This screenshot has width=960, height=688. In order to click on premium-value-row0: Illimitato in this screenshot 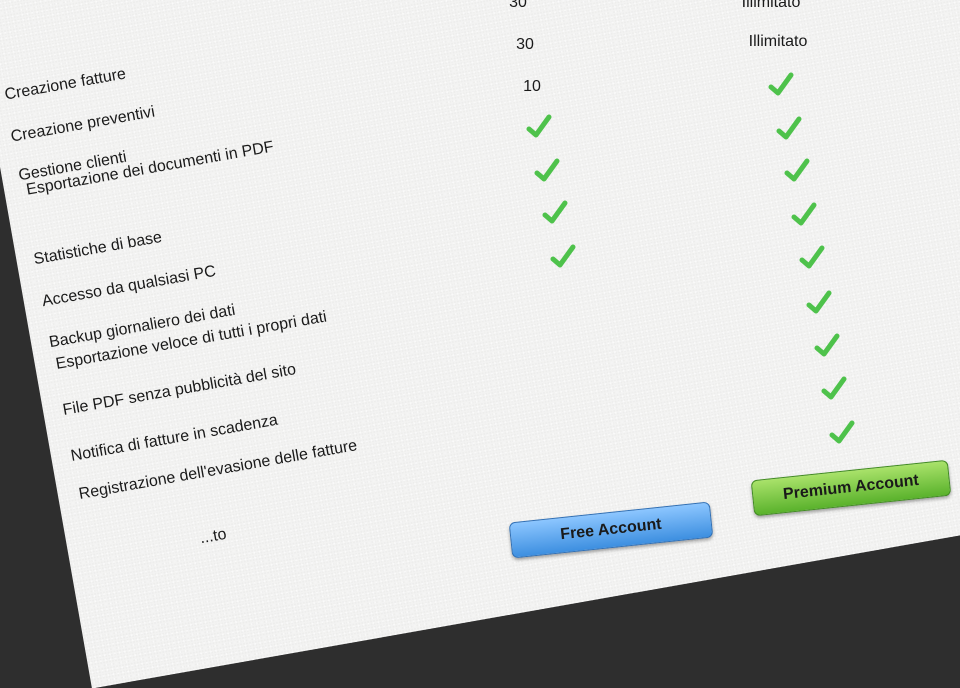, I will do `click(771, 5)`.